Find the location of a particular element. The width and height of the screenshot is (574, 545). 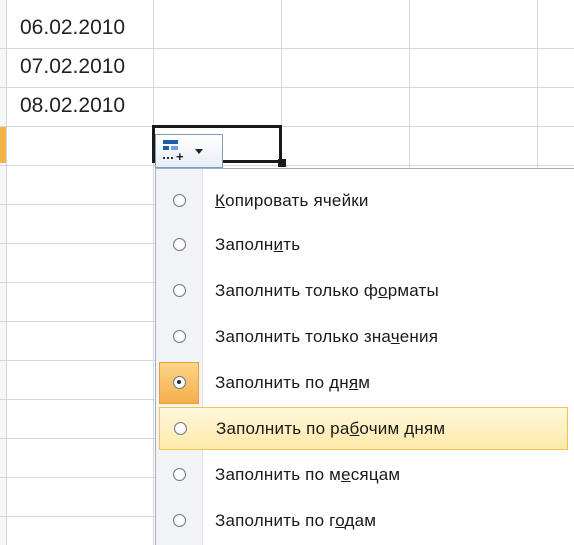

chevron-down-icon is located at coordinates (199, 151).